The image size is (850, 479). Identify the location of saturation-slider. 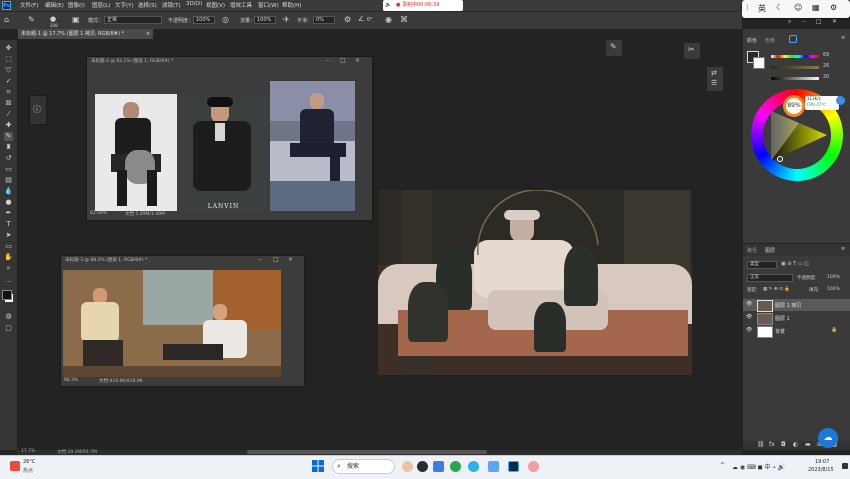
(795, 67).